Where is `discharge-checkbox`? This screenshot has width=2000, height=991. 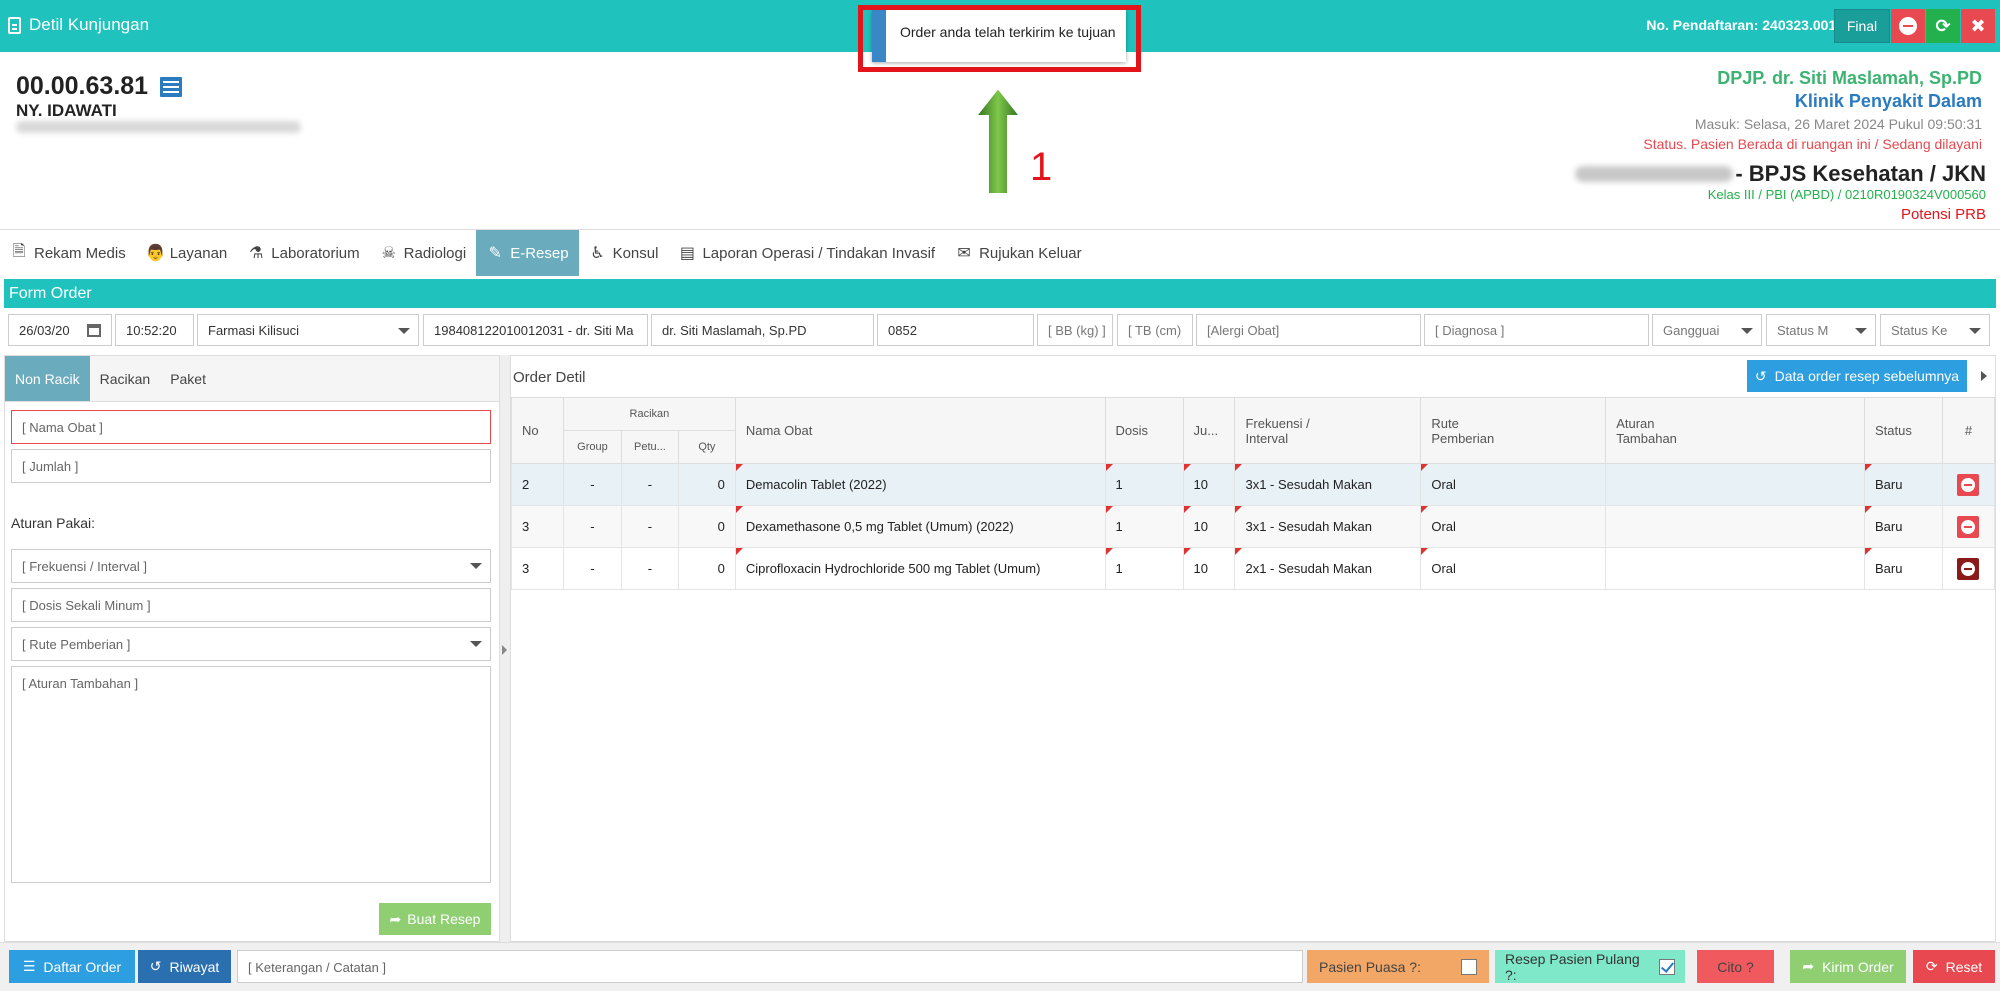
discharge-checkbox is located at coordinates (1667, 966).